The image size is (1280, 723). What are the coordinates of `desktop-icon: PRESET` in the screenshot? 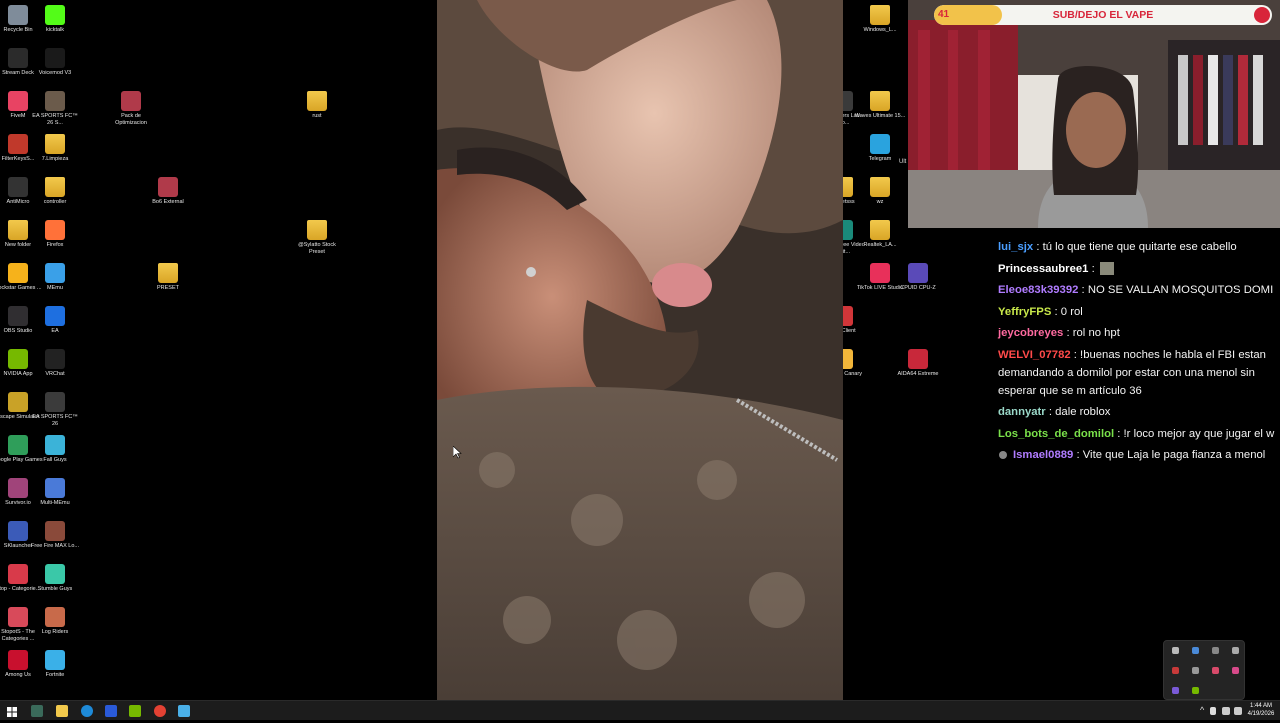 It's located at (168, 277).